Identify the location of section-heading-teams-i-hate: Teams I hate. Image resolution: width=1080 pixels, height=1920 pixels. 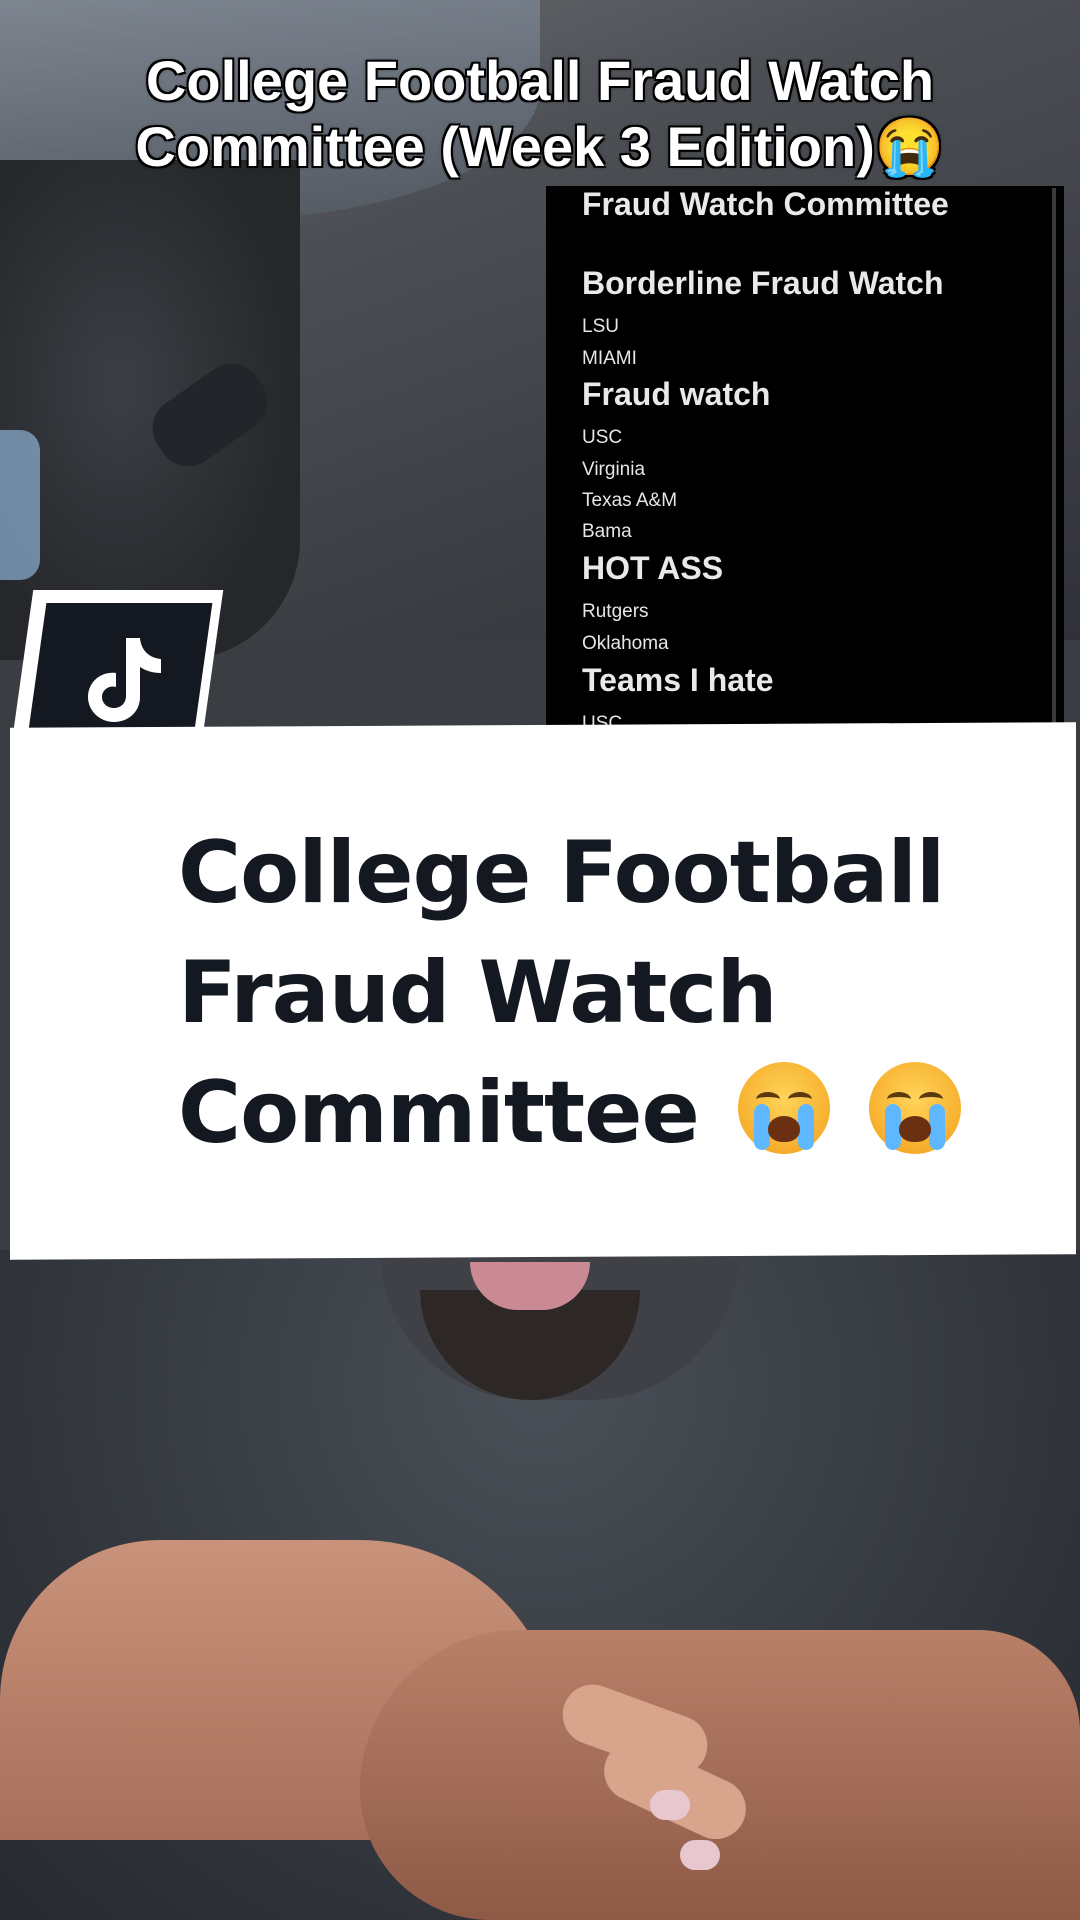
(678, 680).